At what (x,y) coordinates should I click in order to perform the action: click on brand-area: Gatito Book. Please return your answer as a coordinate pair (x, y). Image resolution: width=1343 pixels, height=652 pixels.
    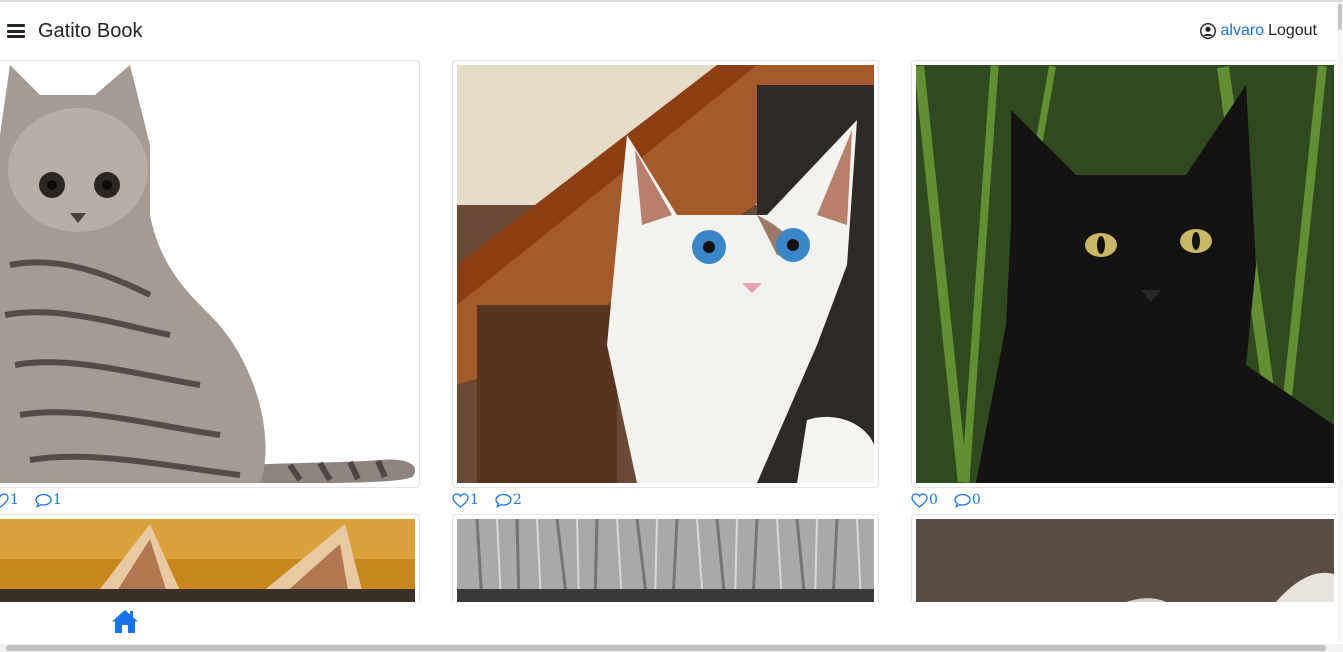
    Looking at the image, I should click on (75, 31).